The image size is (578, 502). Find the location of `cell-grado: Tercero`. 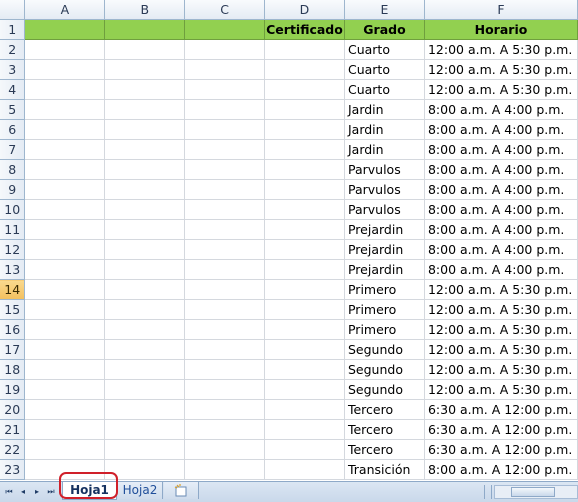

cell-grado: Tercero is located at coordinates (384, 449).